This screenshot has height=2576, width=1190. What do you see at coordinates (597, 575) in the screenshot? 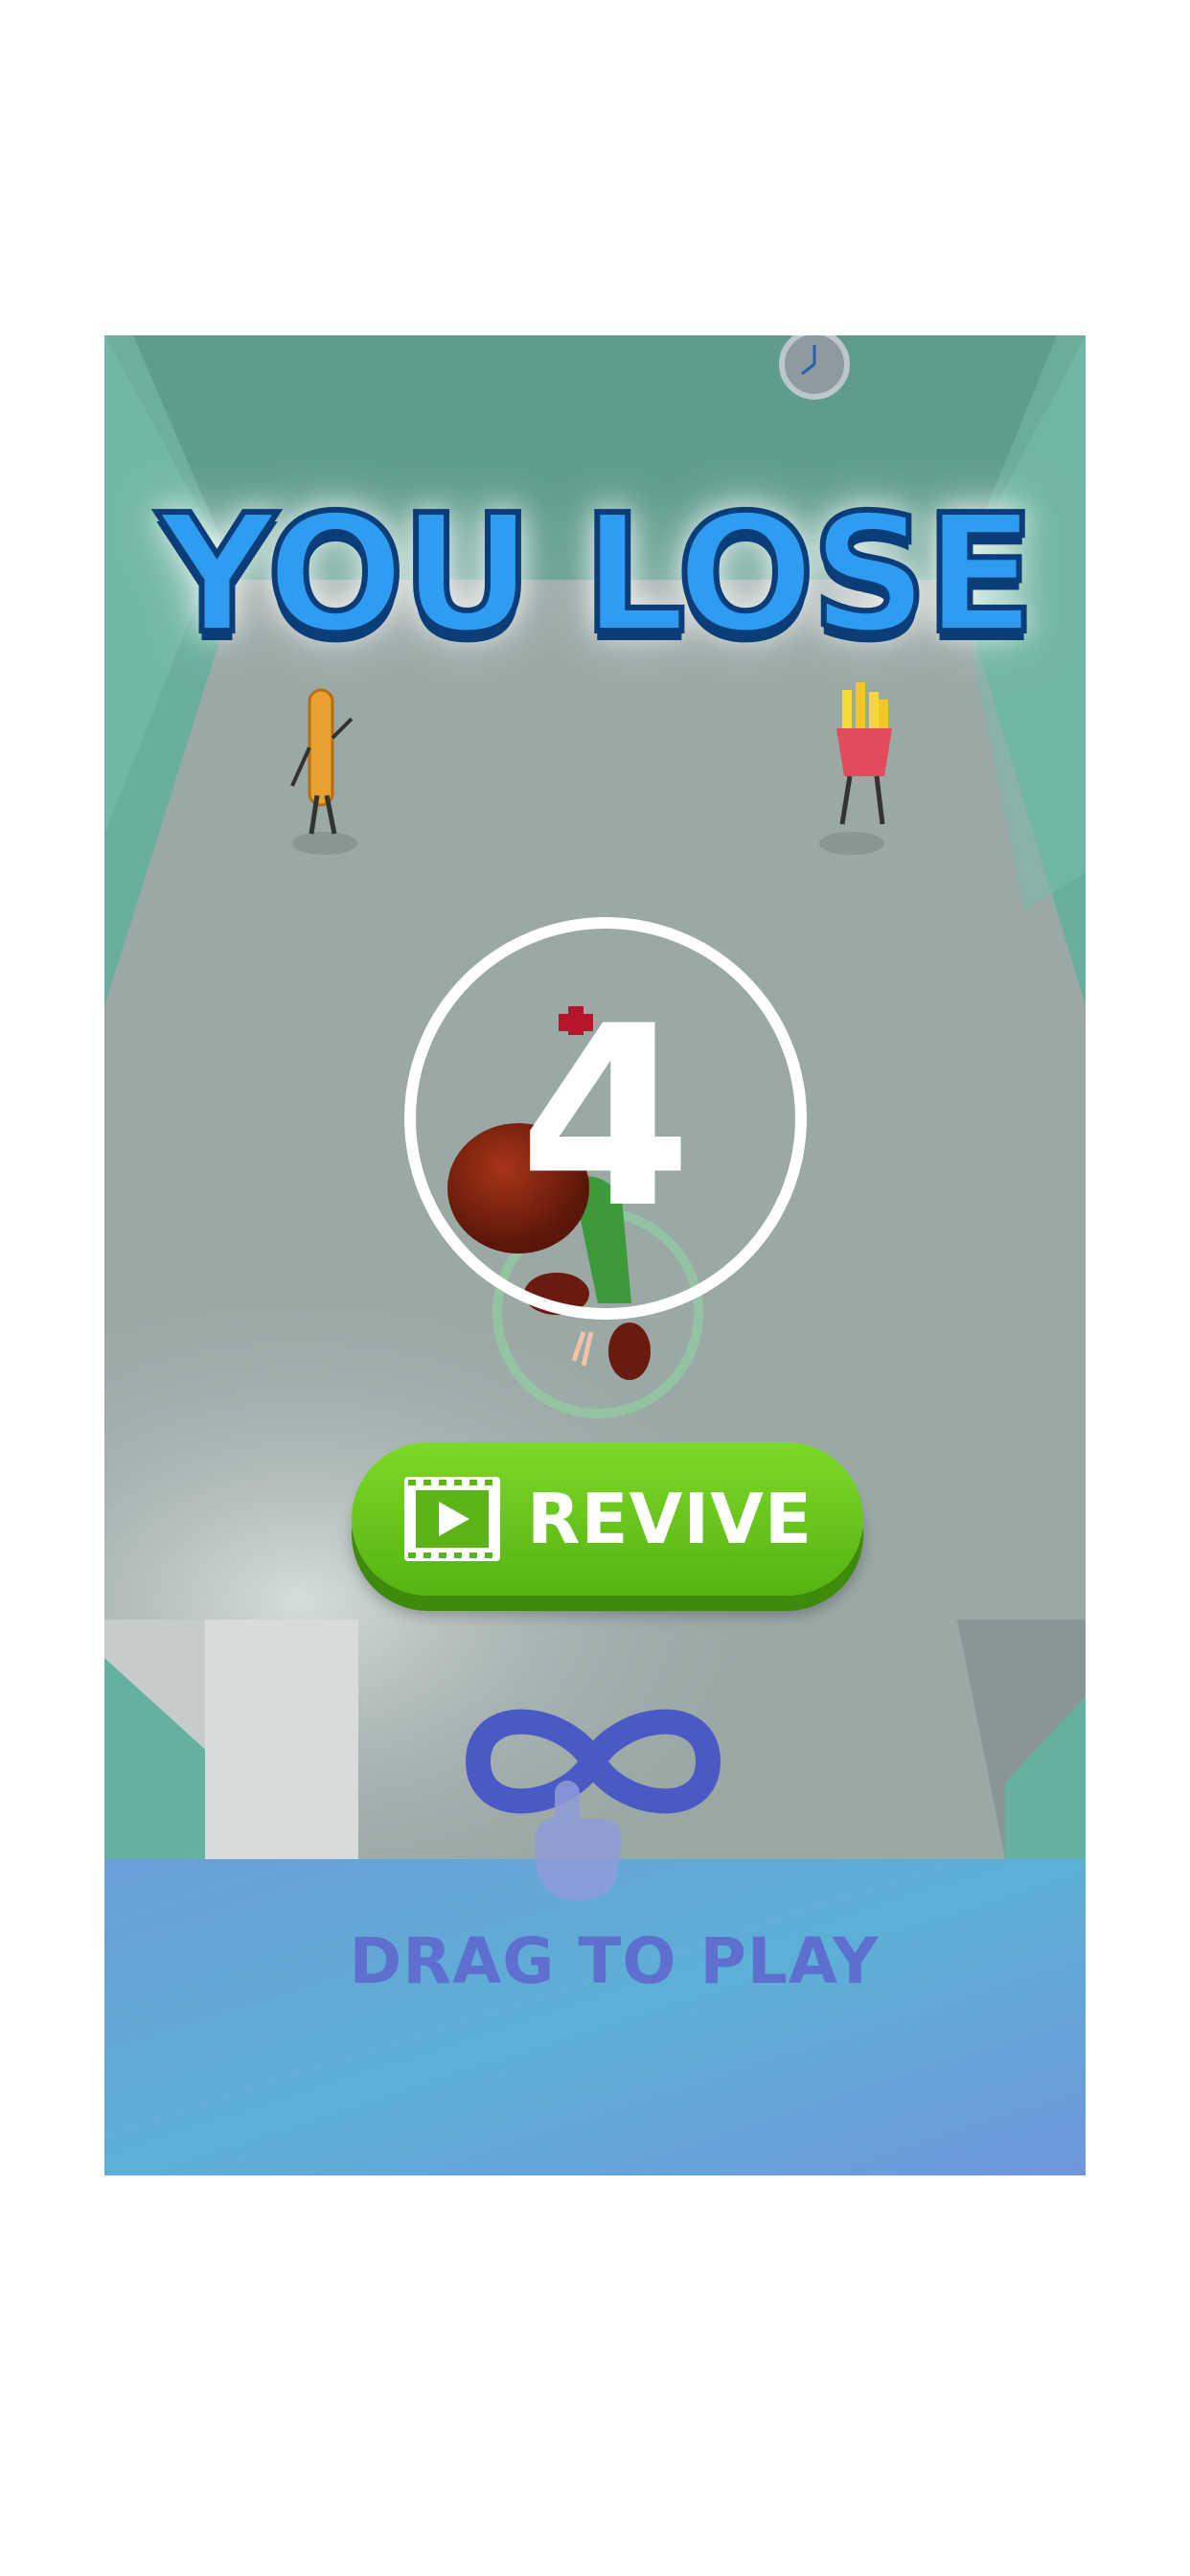
I see `game-over-title: YOU LOSE` at bounding box center [597, 575].